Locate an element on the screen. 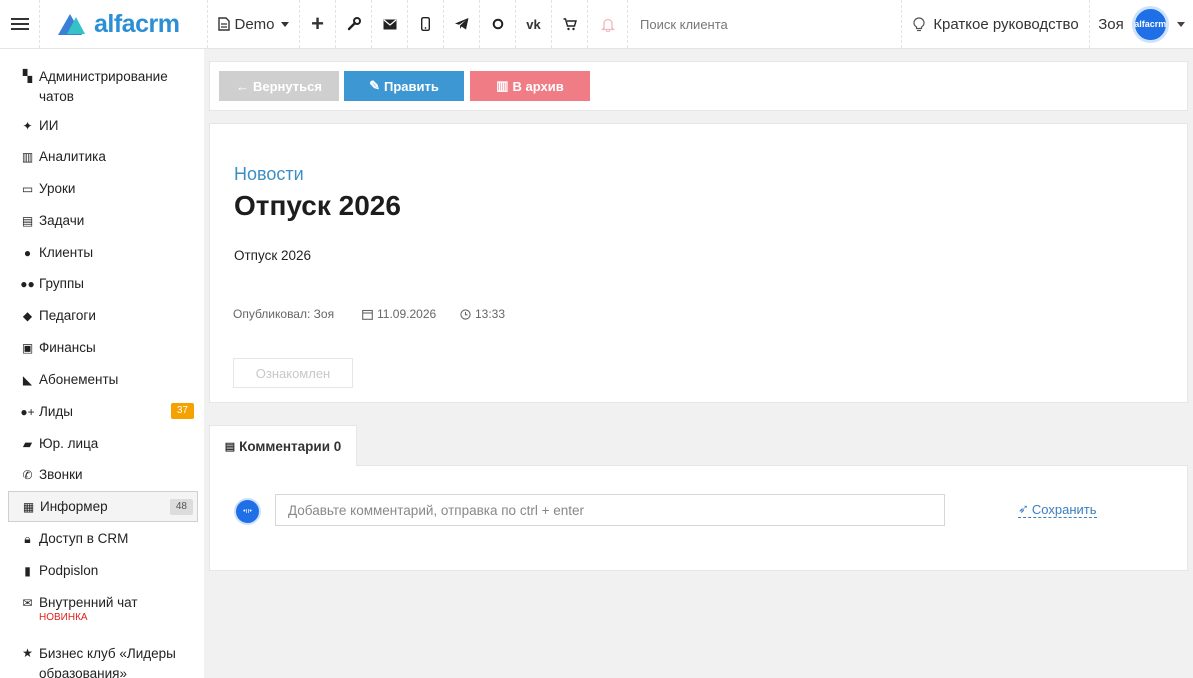 This screenshot has height=678, width=1193. tag-icon: ◣ is located at coordinates (27, 380).